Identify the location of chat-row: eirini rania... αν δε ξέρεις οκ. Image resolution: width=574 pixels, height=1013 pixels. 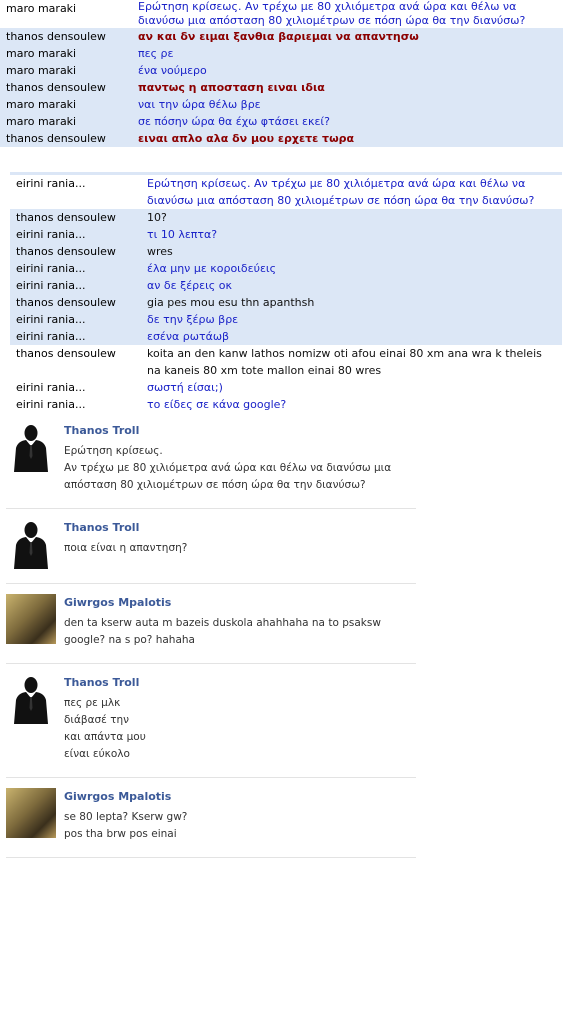
(286, 285).